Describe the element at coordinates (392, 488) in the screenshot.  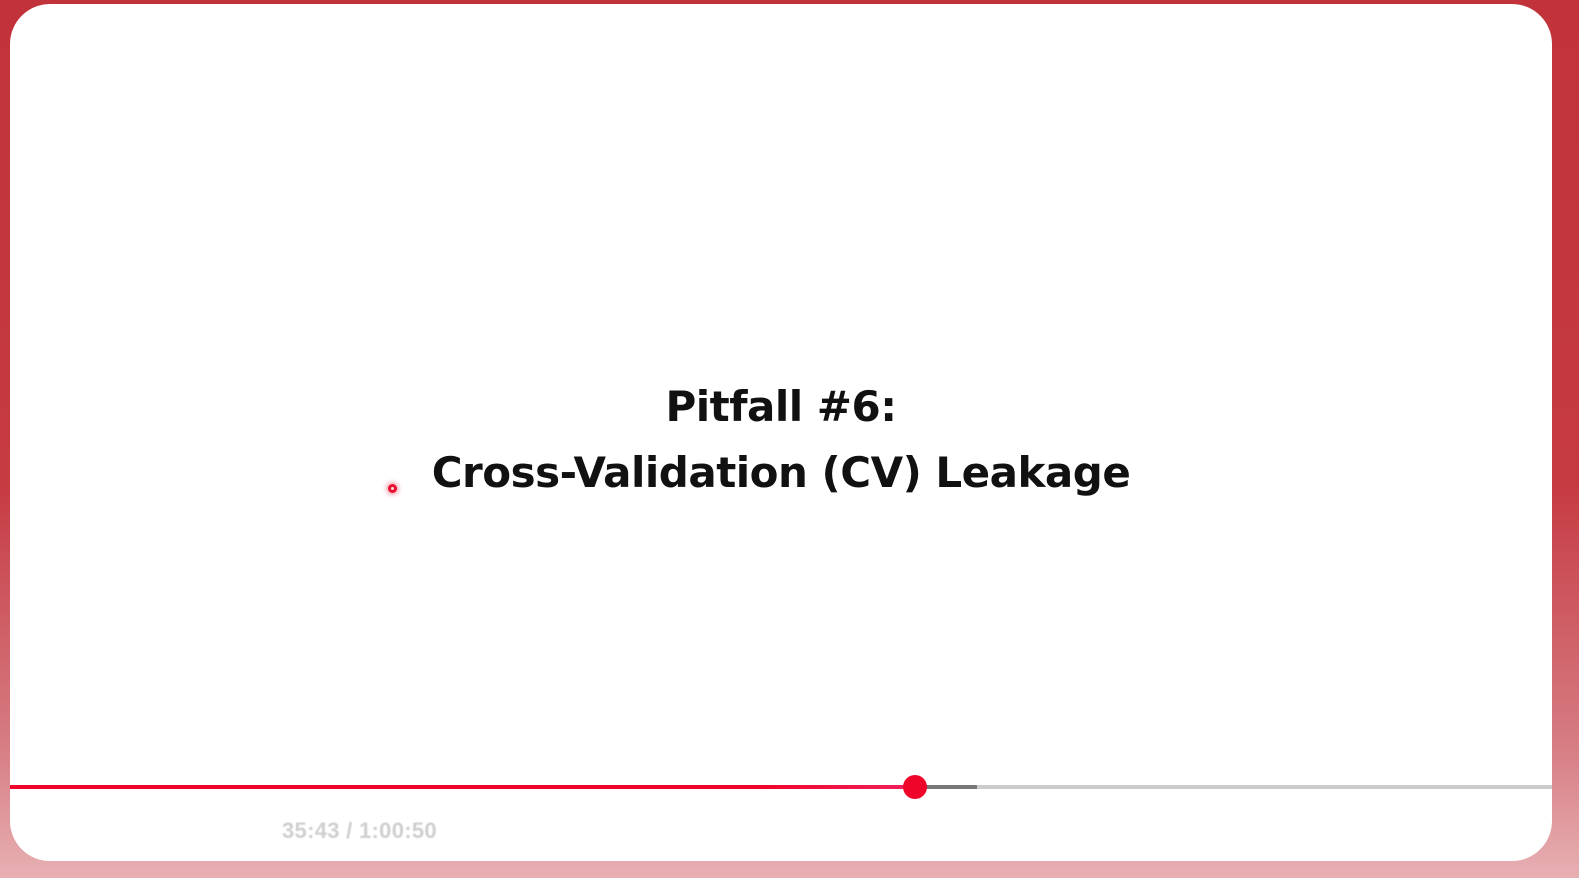
I see `laser-pointer-icon` at that location.